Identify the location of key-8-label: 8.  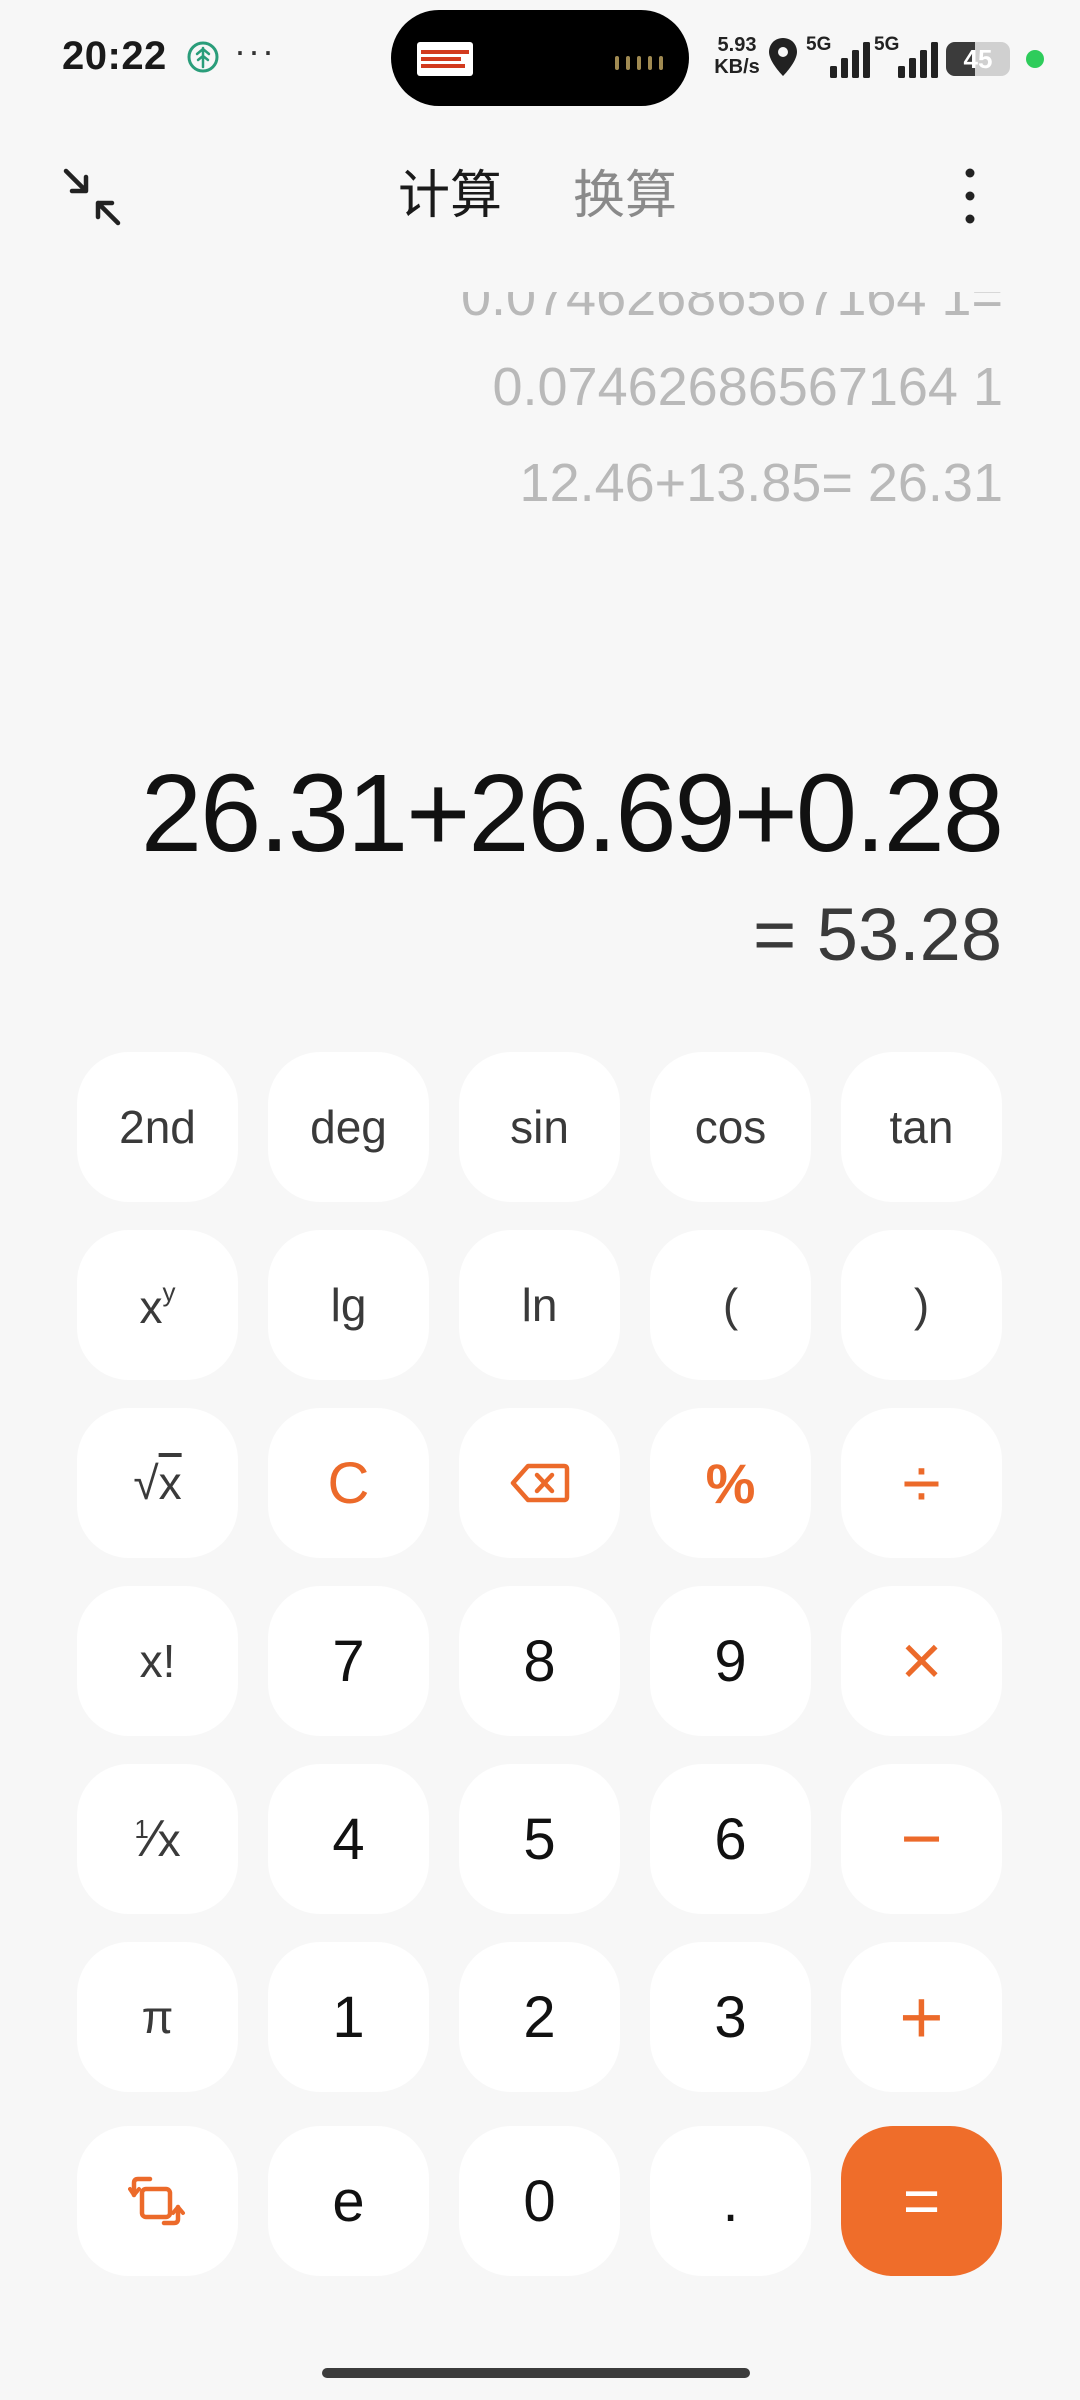
(539, 1661).